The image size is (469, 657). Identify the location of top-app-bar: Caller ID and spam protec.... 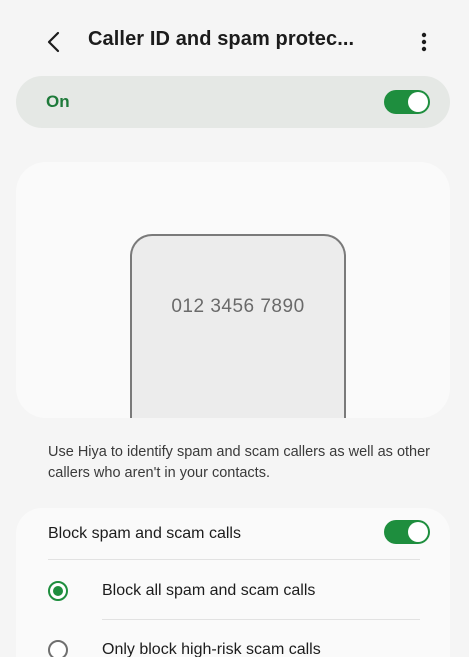
(234, 41).